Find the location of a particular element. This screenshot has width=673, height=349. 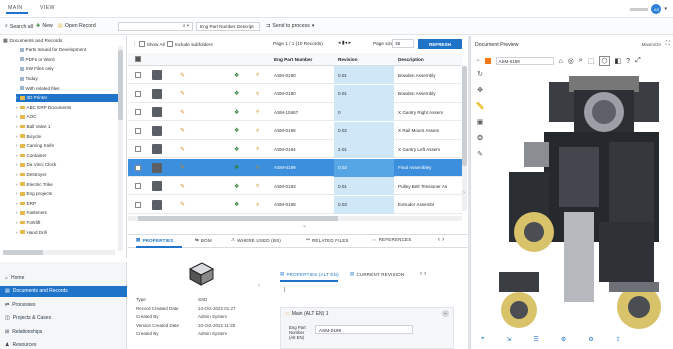

chevron-down-icon: ⌄ is located at coordinates (304, 225).